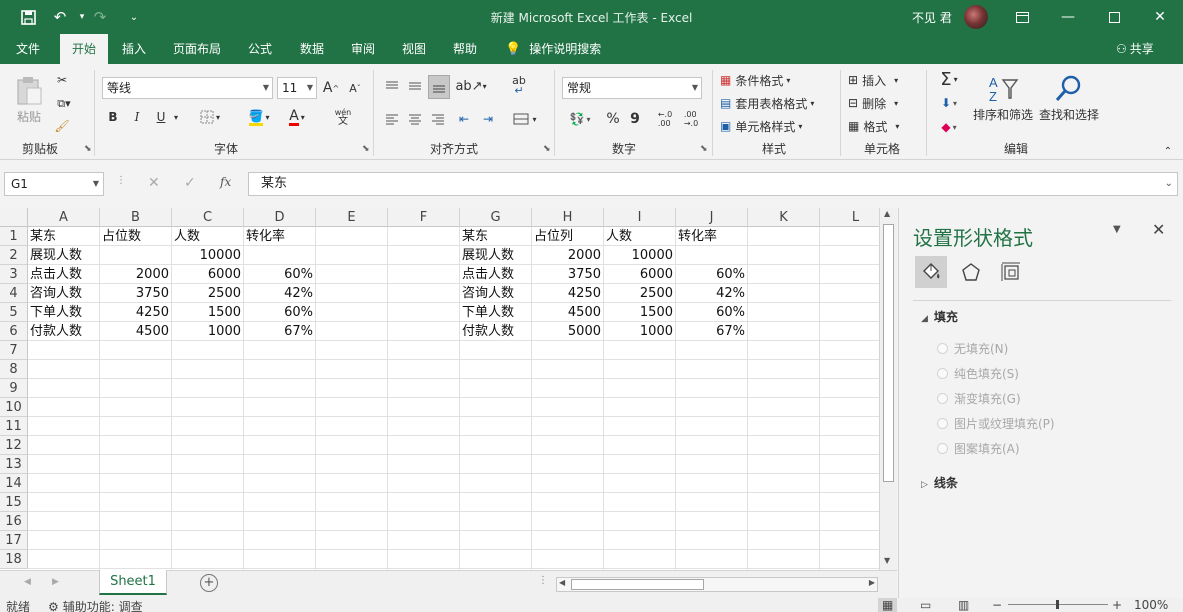 The height and width of the screenshot is (612, 1183). What do you see at coordinates (280, 217) in the screenshot?
I see `column-header: D` at bounding box center [280, 217].